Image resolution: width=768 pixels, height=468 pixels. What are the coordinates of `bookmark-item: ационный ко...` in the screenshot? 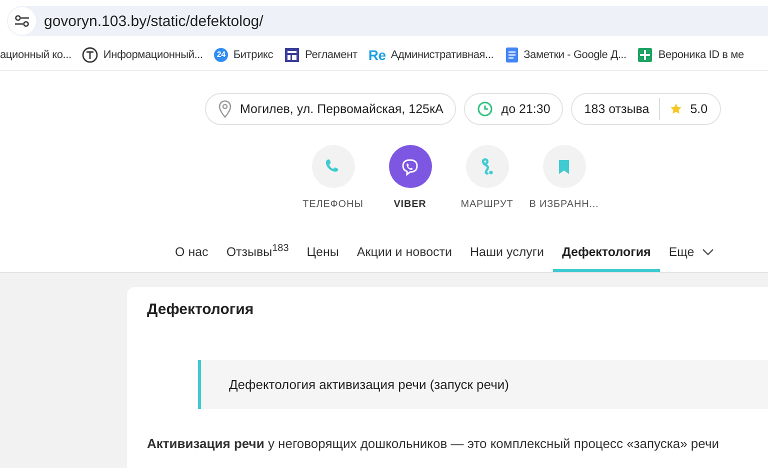 It's located at (36, 55).